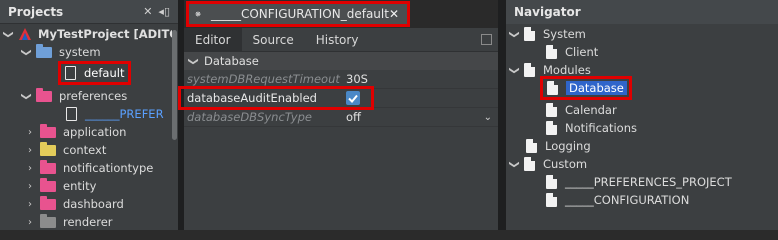 The width and height of the screenshot is (778, 240). Describe the element at coordinates (547, 12) in the screenshot. I see `navigator-title: Navigator` at that location.